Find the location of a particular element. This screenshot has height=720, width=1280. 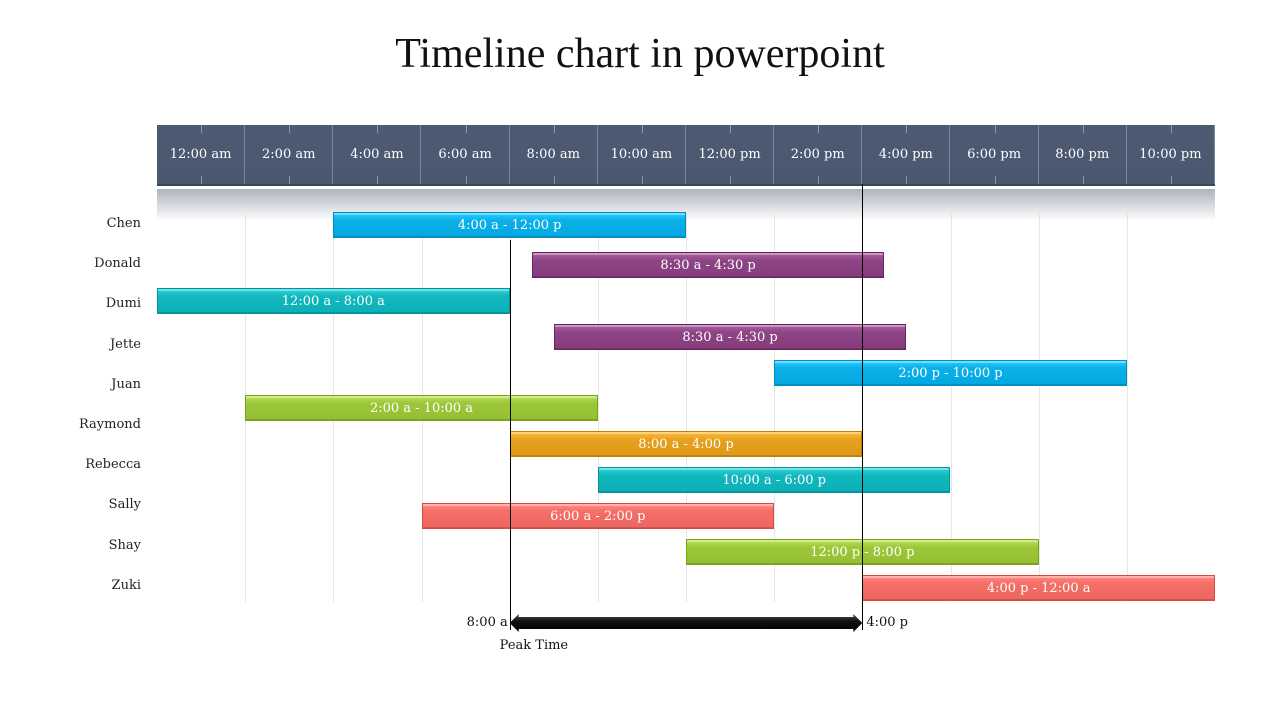

peak-time-caption: Peak Time is located at coordinates (534, 645).